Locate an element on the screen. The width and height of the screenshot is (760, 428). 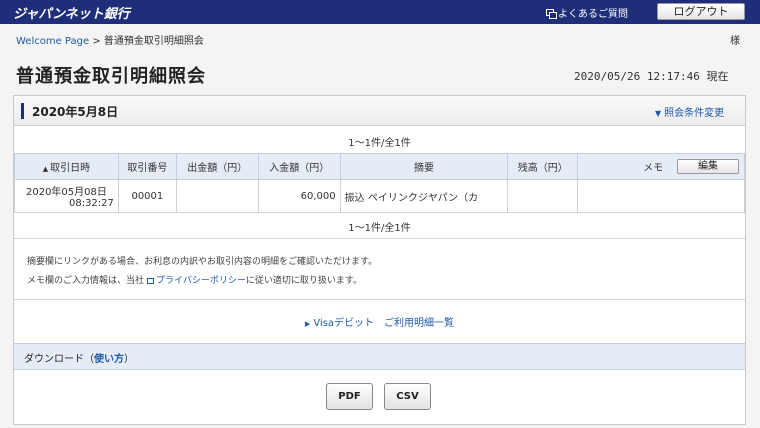
table-header-row: ▲ 取引日時 取引番号 出金額（円） 入金額（円） 摘要 残高（円） メモ 編集 is located at coordinates (379, 166).